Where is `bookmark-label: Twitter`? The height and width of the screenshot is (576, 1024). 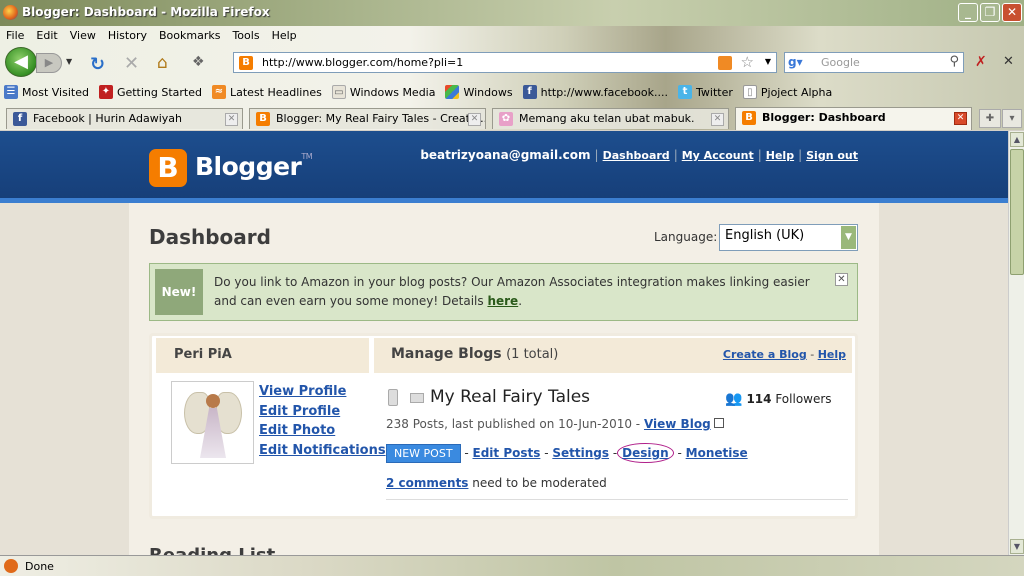 bookmark-label: Twitter is located at coordinates (714, 92).